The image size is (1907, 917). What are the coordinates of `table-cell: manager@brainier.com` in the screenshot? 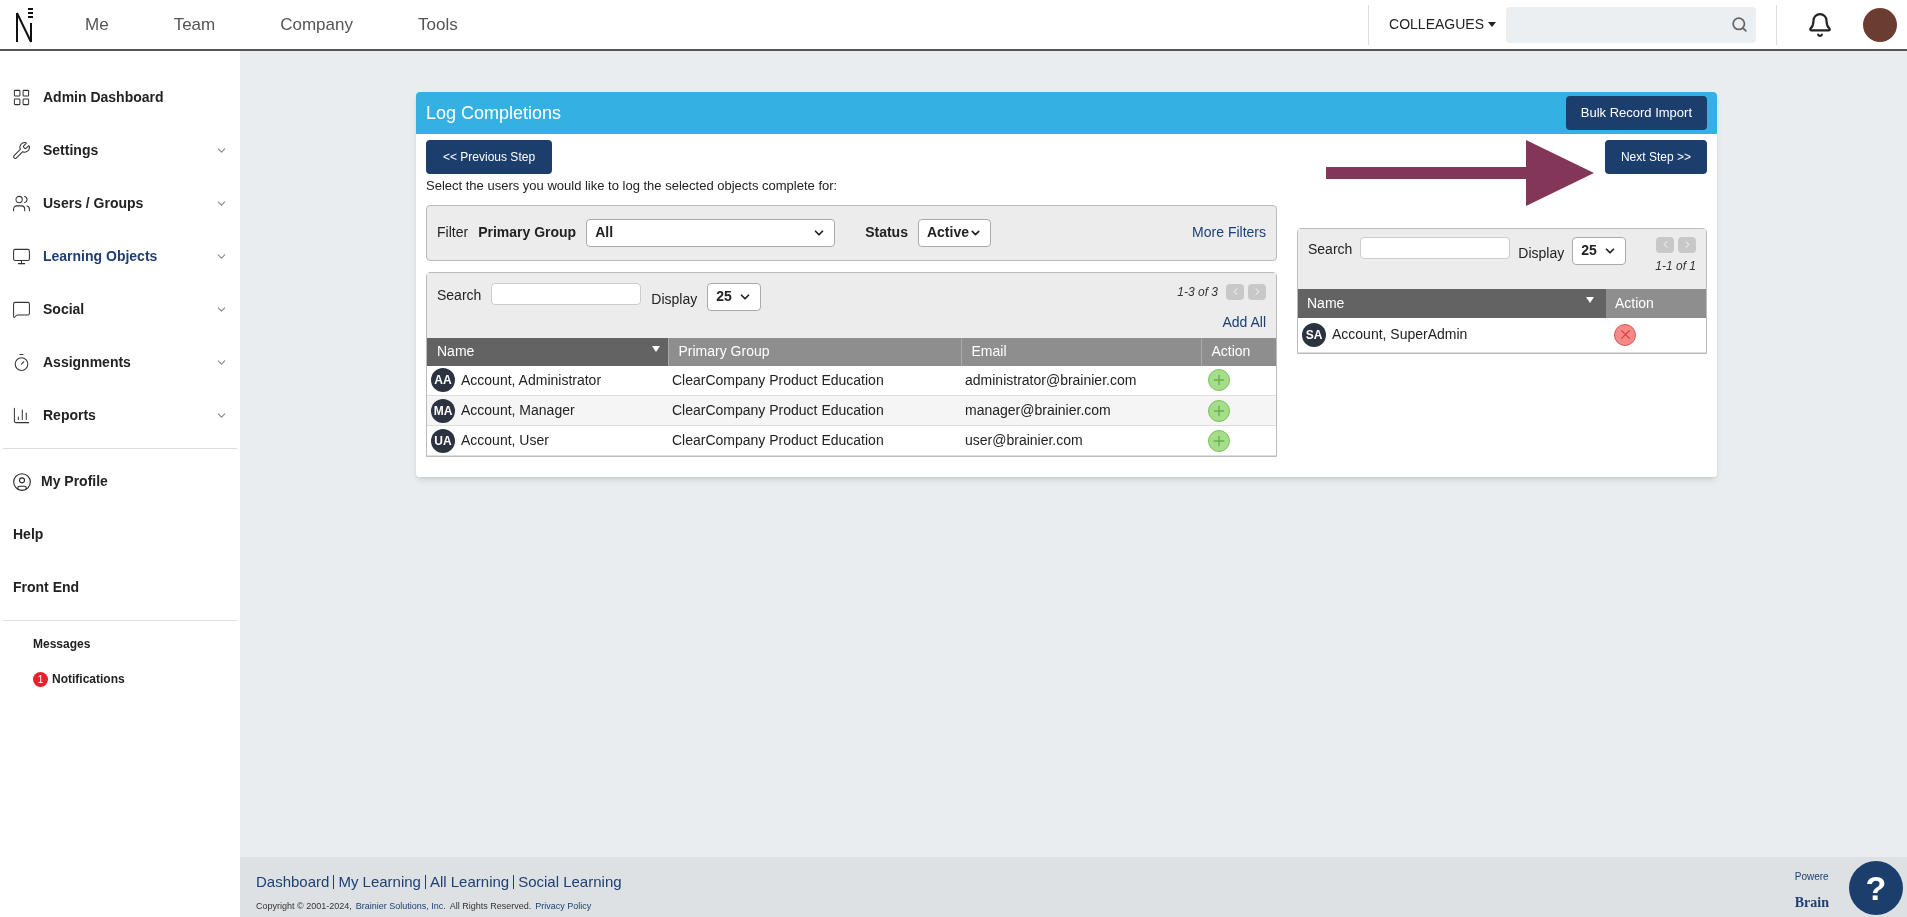 It's located at (1081, 410).